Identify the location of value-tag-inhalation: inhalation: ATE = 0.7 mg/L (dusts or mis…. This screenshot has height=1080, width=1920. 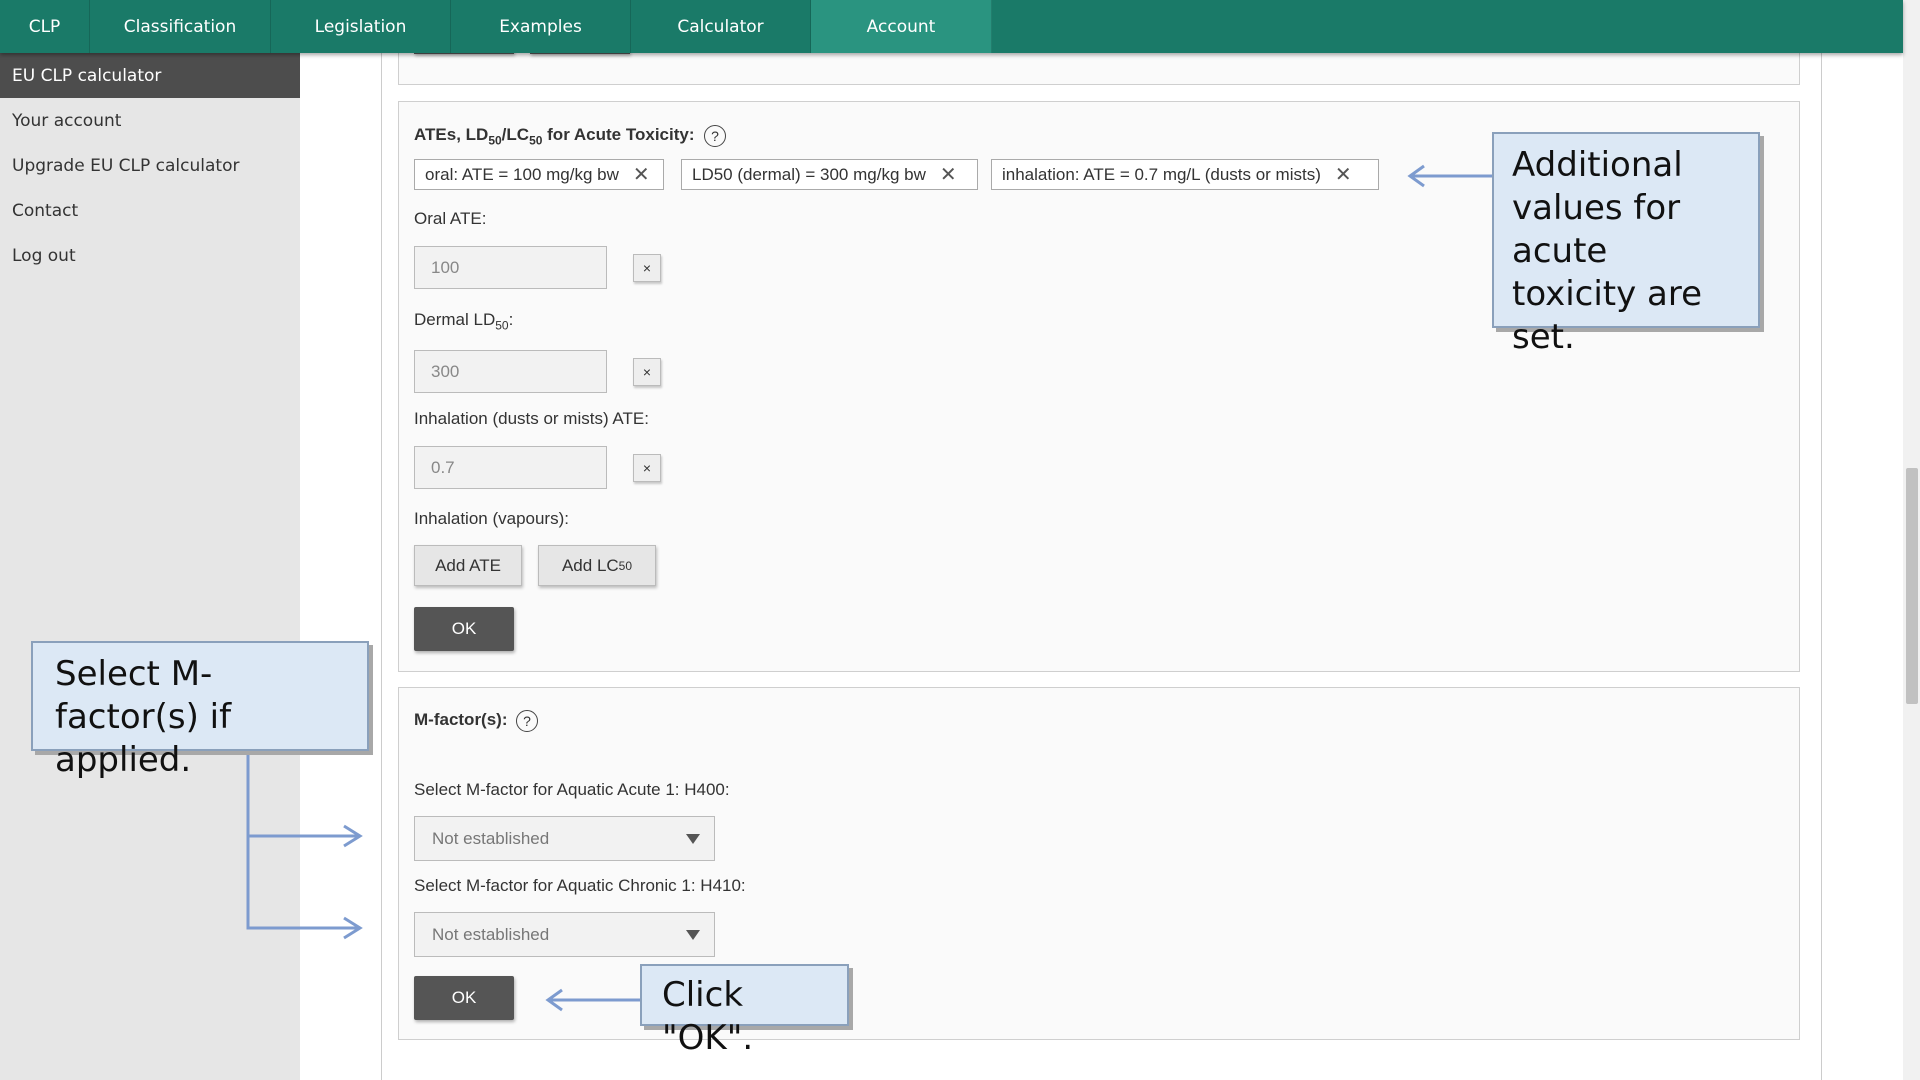
(1185, 174).